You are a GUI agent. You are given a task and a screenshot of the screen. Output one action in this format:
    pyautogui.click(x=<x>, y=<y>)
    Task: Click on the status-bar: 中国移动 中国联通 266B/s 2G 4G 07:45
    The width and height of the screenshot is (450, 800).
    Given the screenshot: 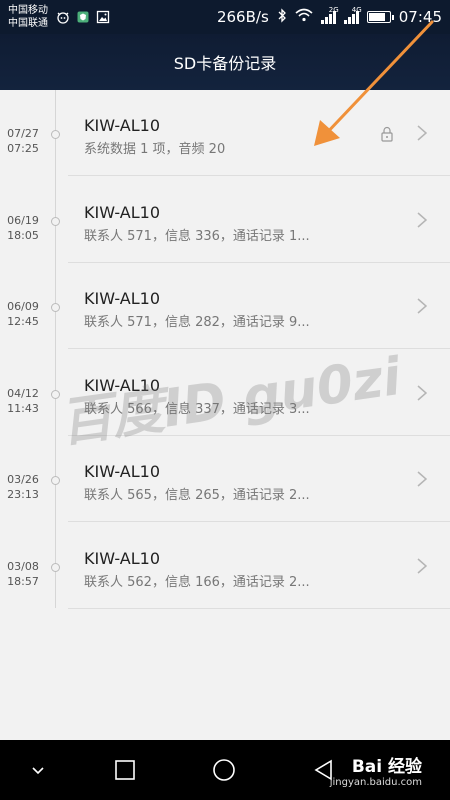 What is the action you would take?
    pyautogui.click(x=225, y=17)
    